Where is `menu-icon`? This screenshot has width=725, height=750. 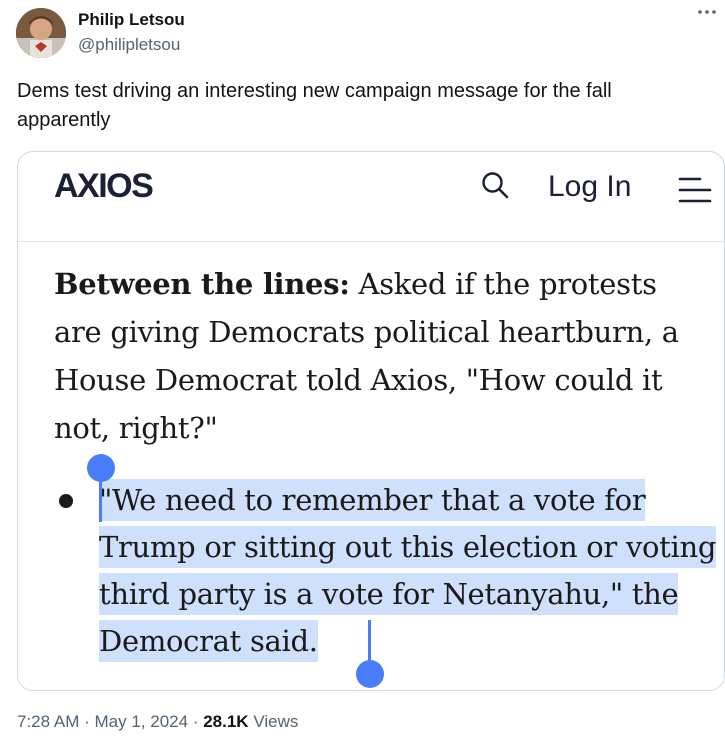
menu-icon is located at coordinates (695, 190).